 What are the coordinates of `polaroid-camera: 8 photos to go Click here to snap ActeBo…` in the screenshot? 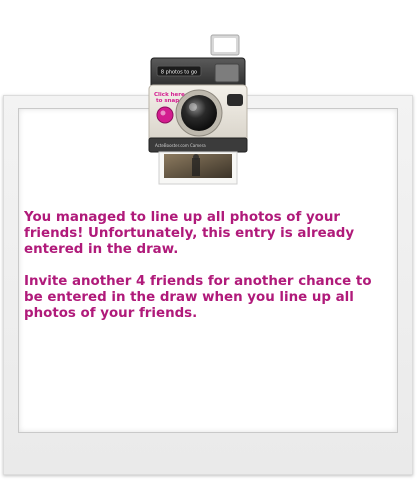 It's located at (198, 108).